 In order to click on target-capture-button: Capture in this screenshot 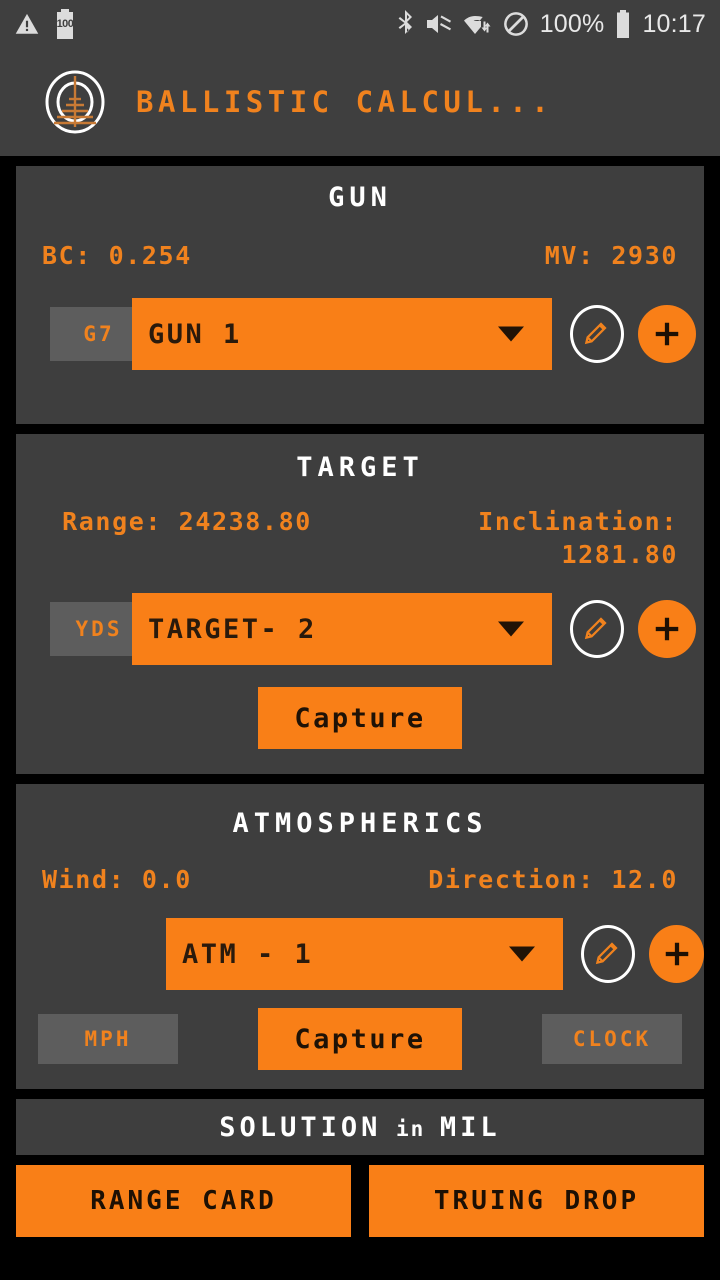, I will do `click(360, 718)`.